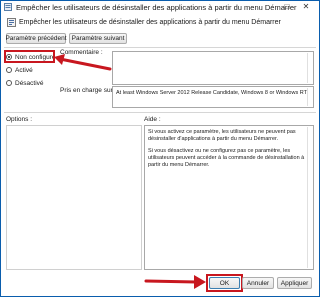 The height and width of the screenshot is (297, 320). I want to click on radio-label: Activé, so click(24, 70).